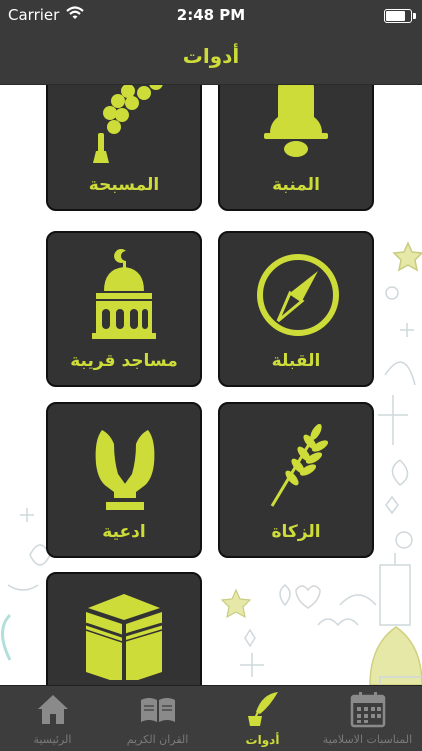  I want to click on tile-alarm: المنبة, so click(296, 148).